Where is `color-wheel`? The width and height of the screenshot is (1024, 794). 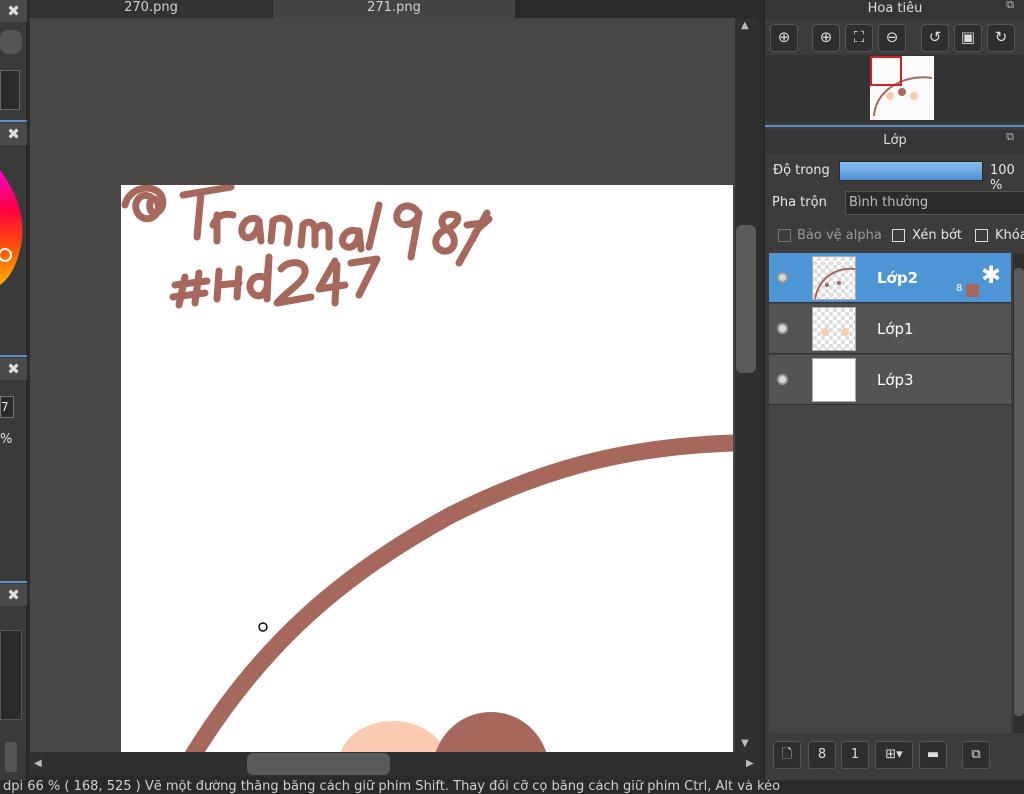
color-wheel is located at coordinates (13, 230).